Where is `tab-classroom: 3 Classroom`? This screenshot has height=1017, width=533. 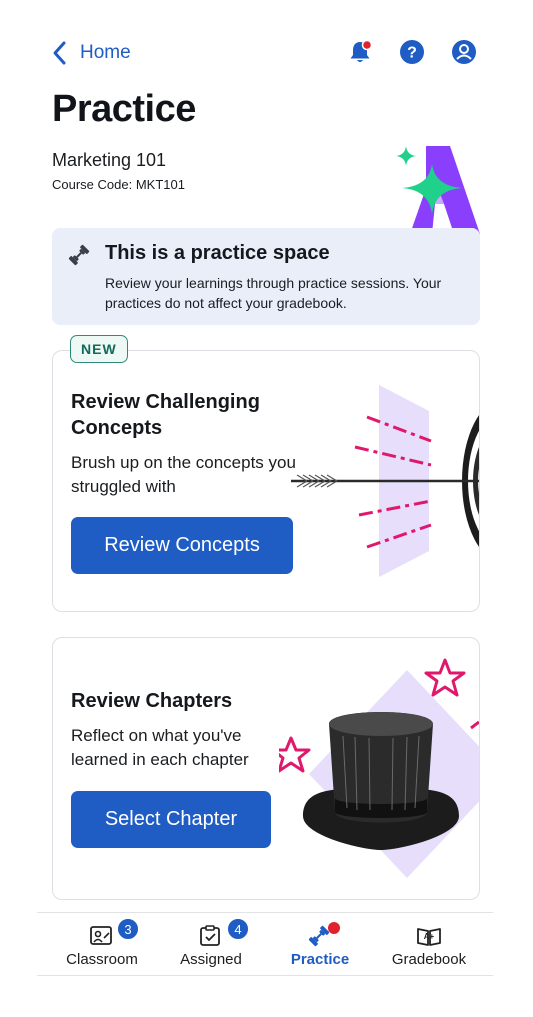 tab-classroom: 3 Classroom is located at coordinates (102, 944).